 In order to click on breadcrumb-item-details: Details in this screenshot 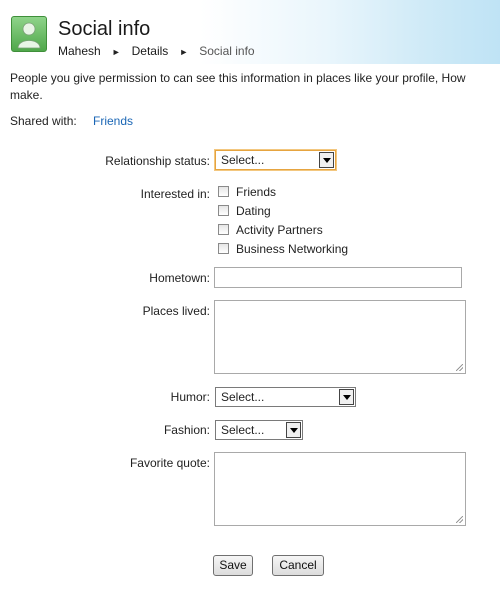, I will do `click(150, 51)`.